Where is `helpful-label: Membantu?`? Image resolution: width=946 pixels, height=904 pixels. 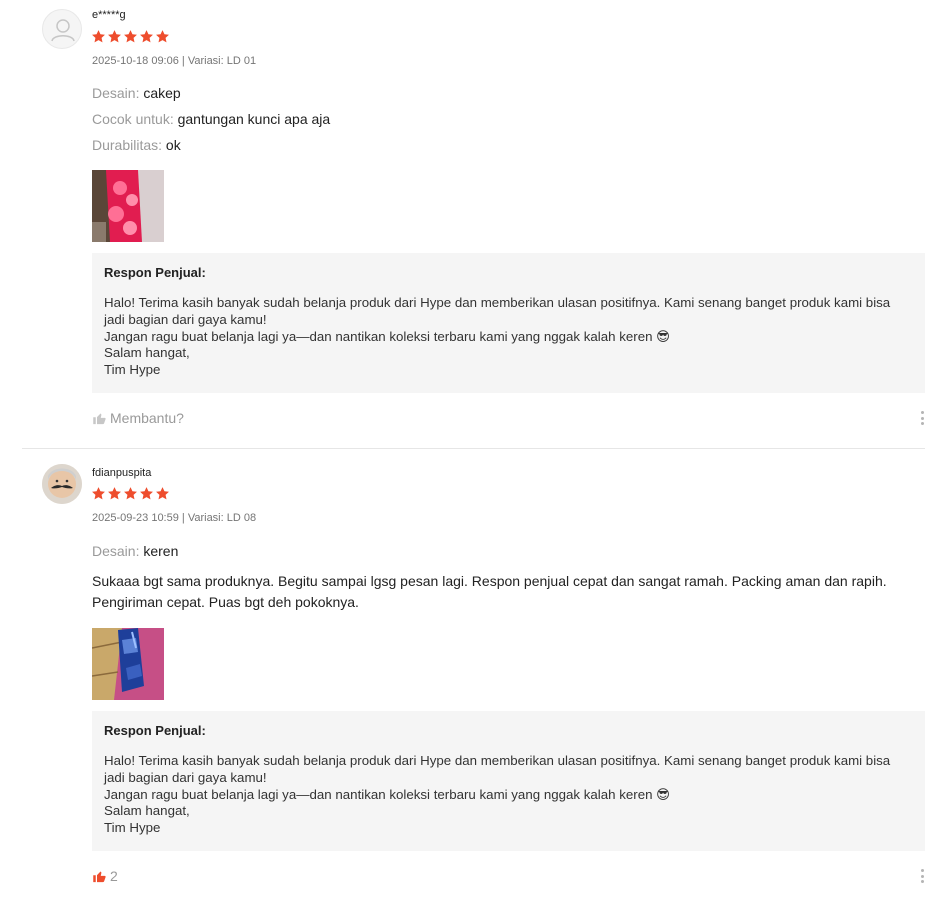 helpful-label: Membantu? is located at coordinates (147, 418).